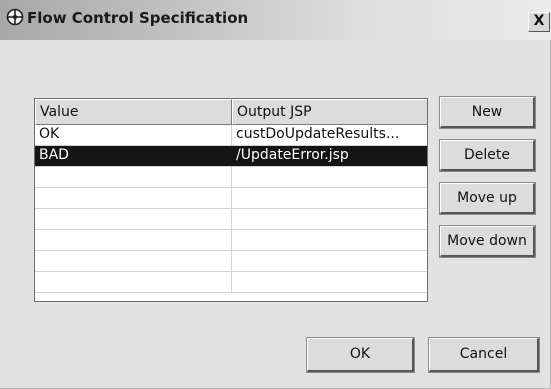 This screenshot has width=551, height=389. What do you see at coordinates (484, 355) in the screenshot?
I see `cancel-button: Cancel` at bounding box center [484, 355].